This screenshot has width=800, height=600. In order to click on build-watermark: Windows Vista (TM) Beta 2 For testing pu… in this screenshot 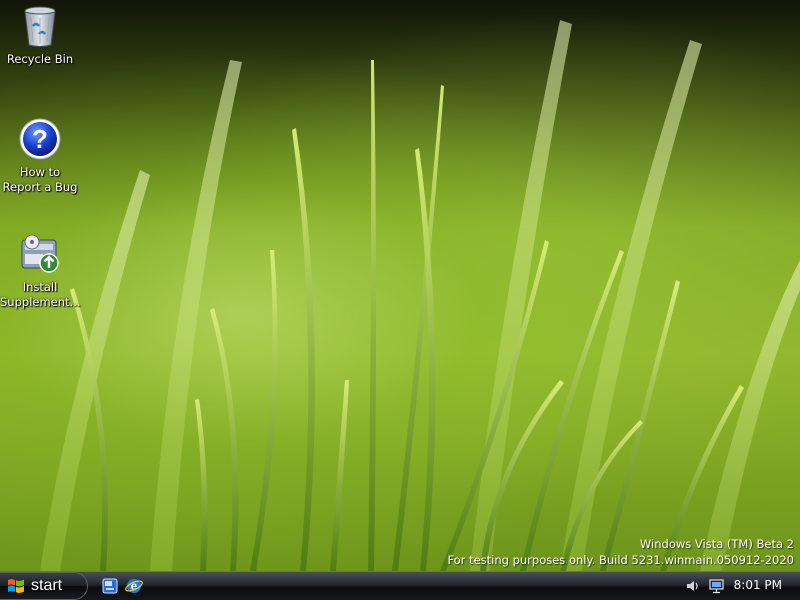, I will do `click(620, 552)`.